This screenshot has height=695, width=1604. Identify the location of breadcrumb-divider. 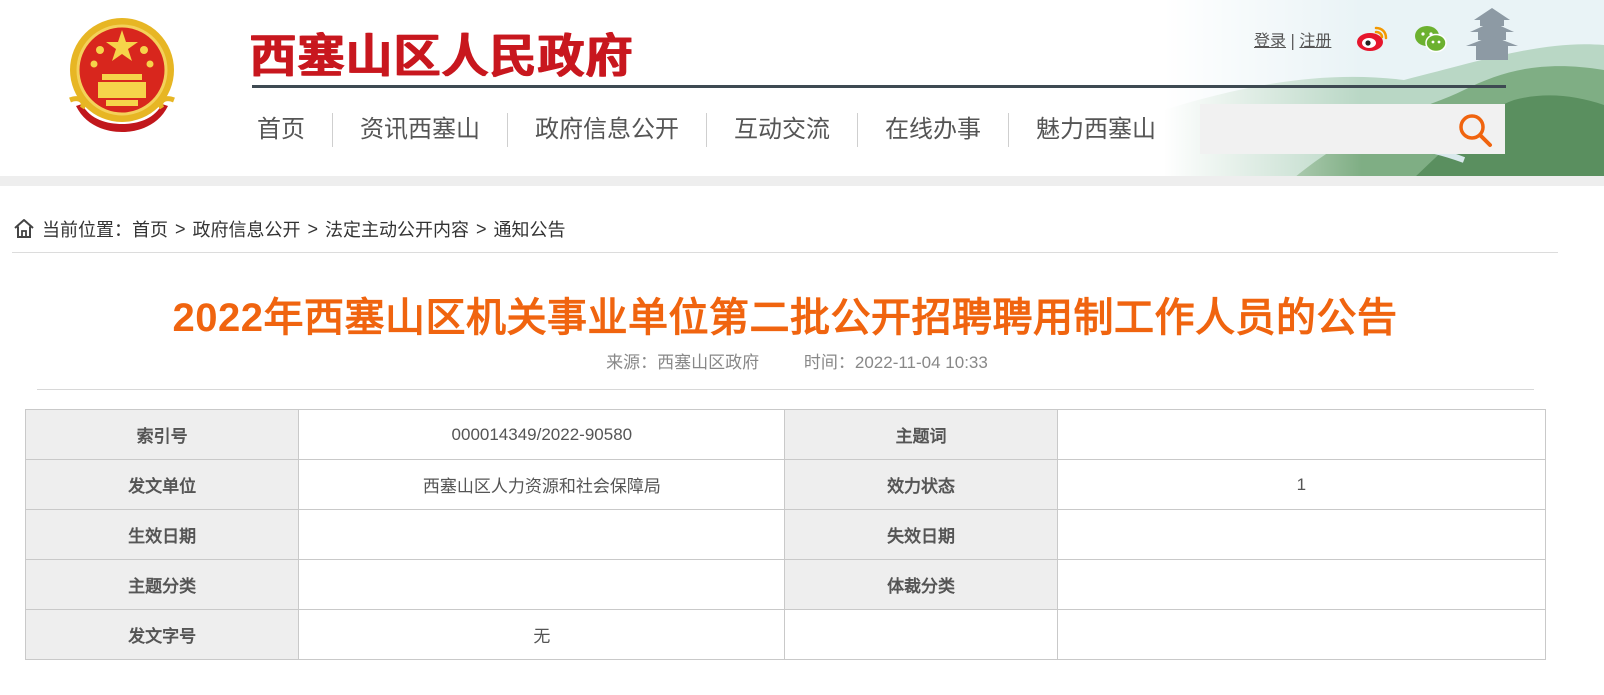
(785, 252).